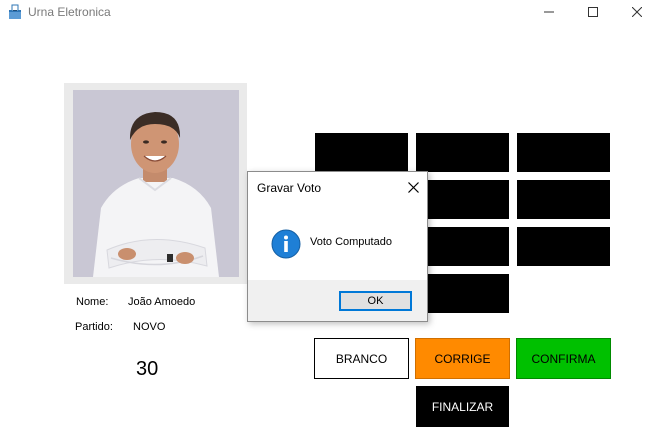 The image size is (659, 433). I want to click on close-button, so click(636, 12).